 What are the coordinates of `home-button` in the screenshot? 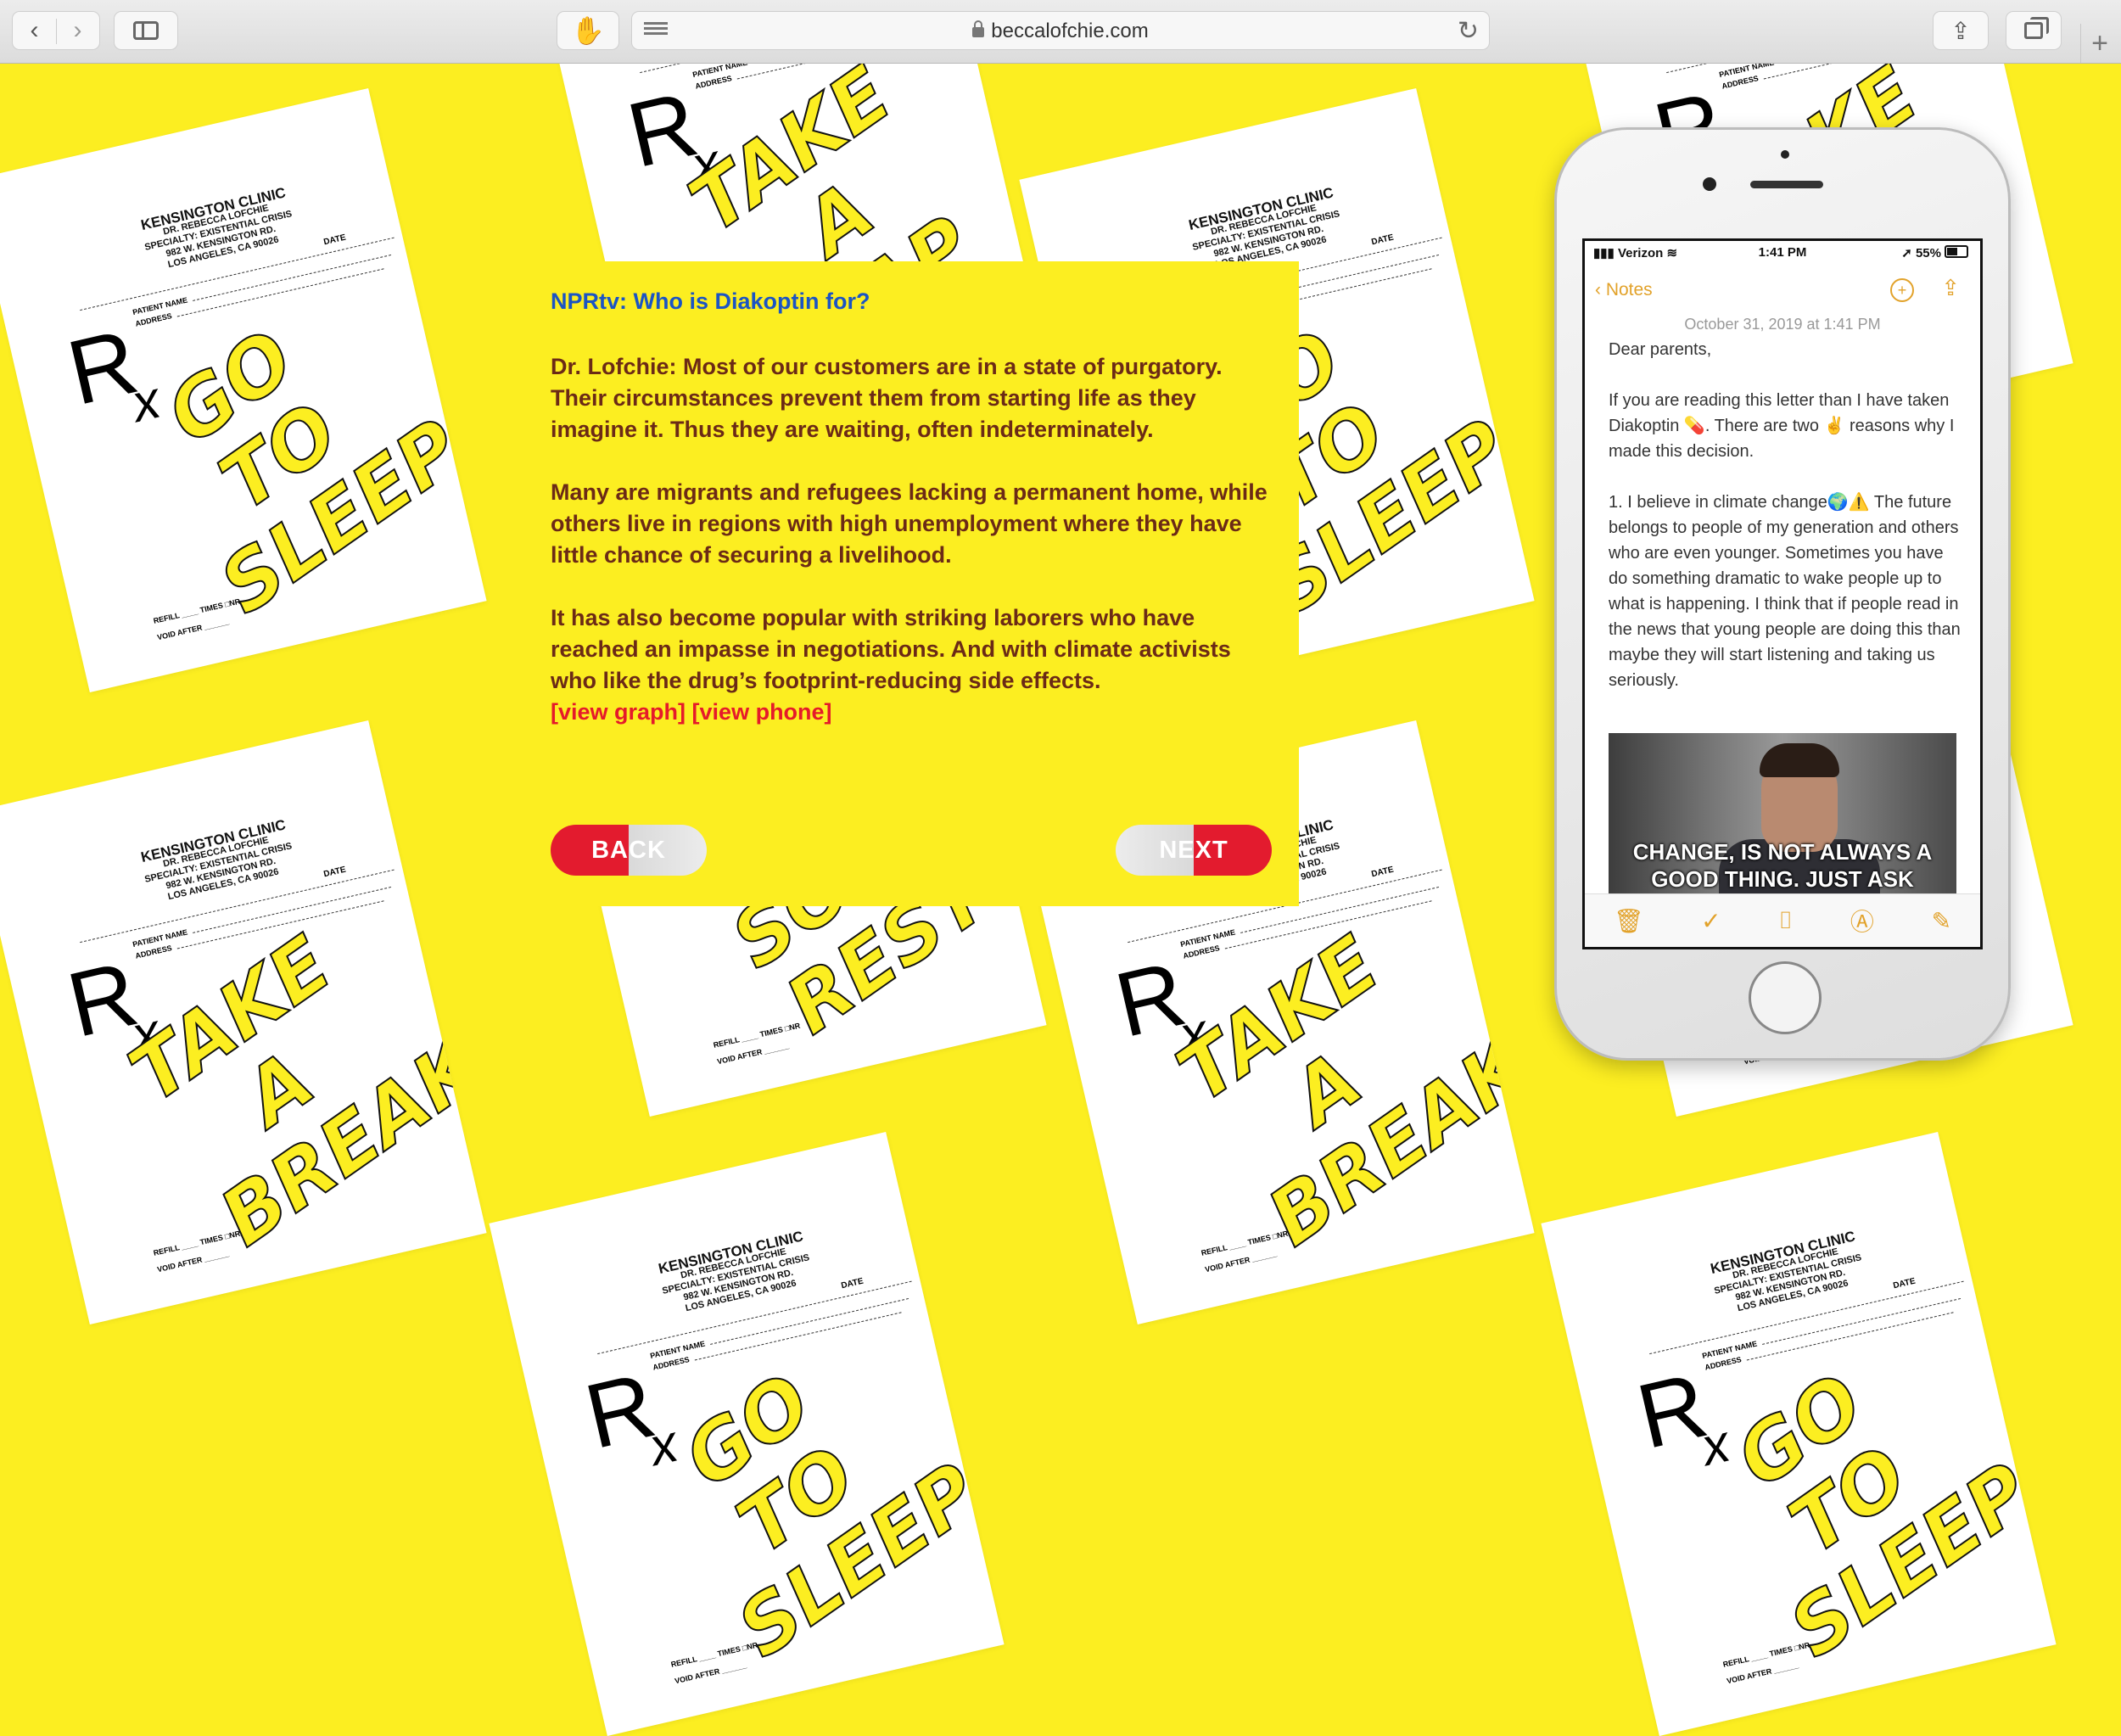 It's located at (1786, 997).